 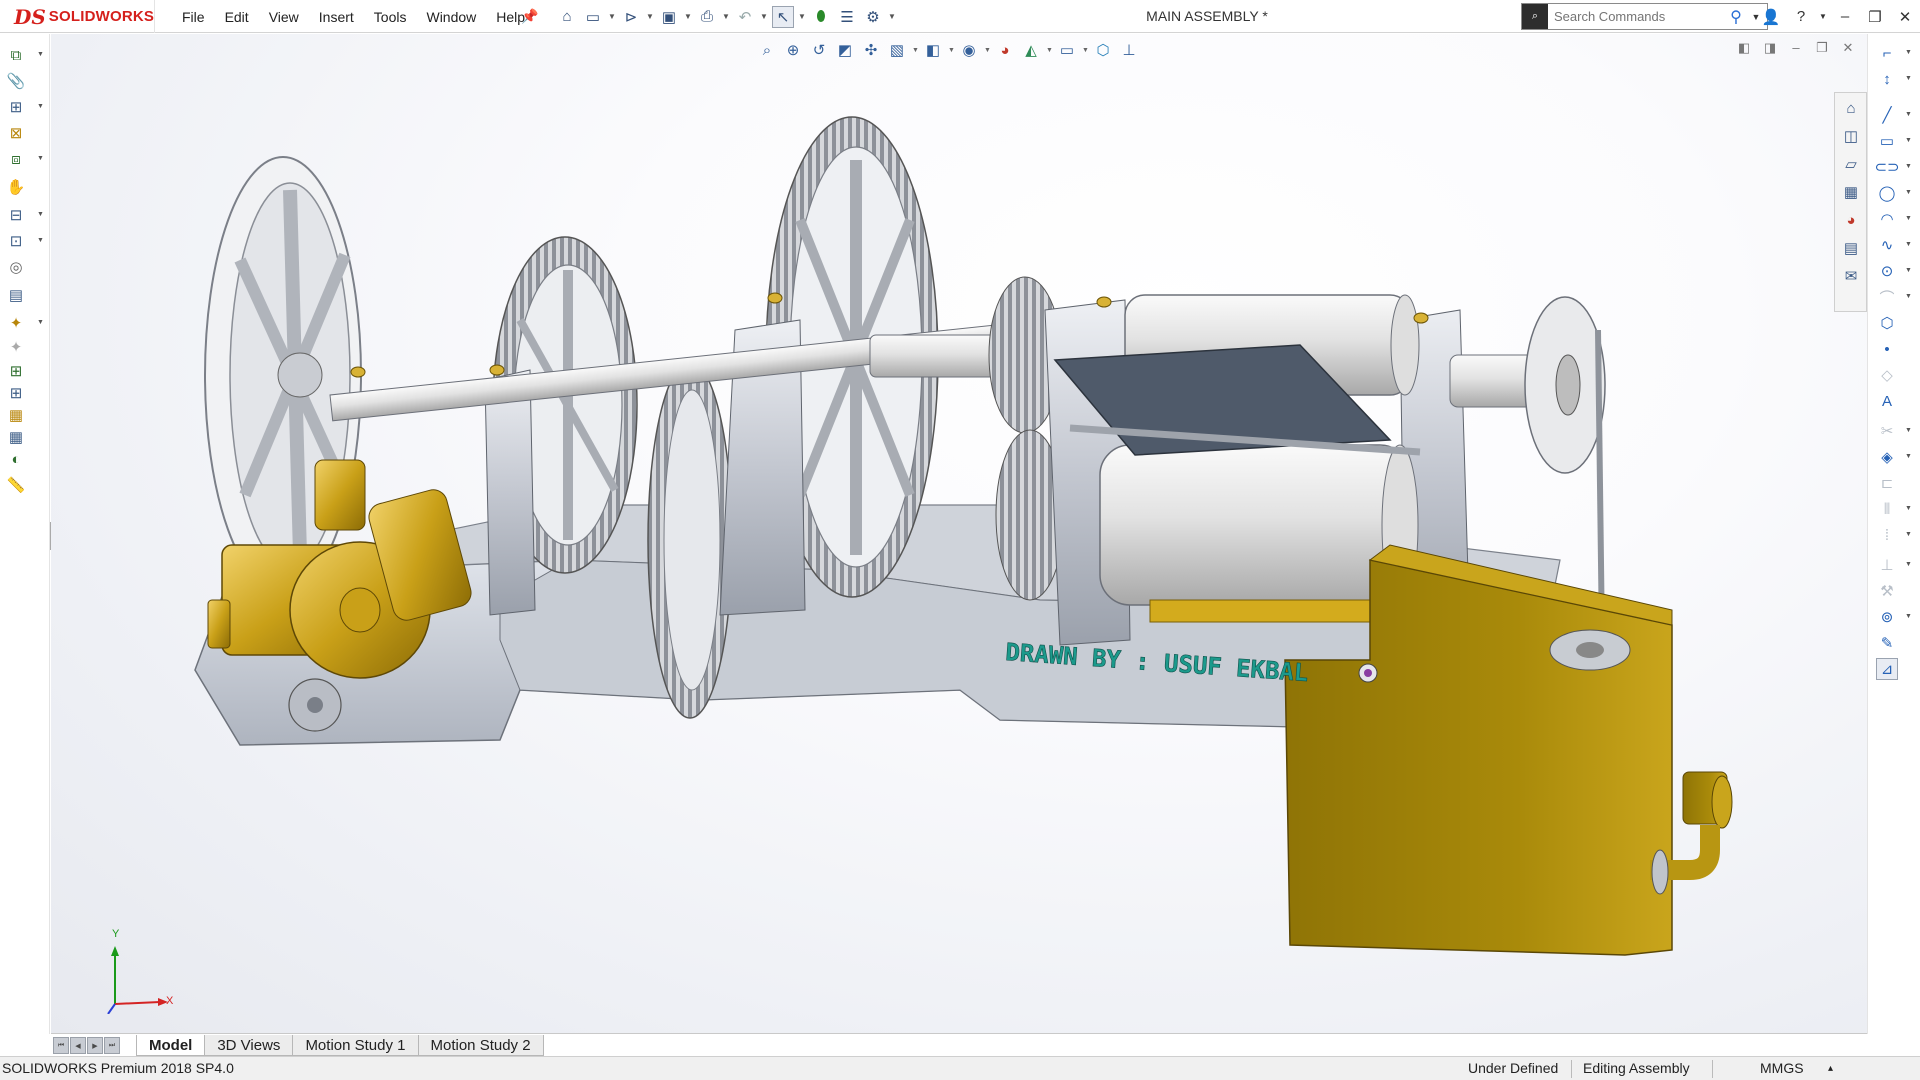 I want to click on search-scope-icon: ⌕, so click(x=1535, y=16).